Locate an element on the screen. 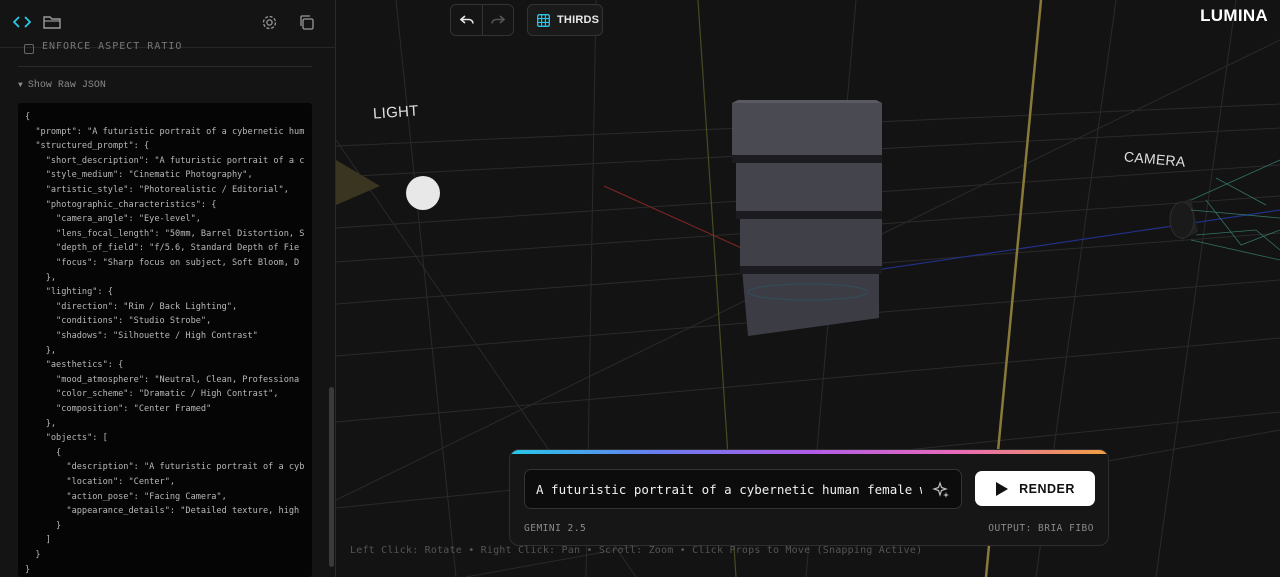 The width and height of the screenshot is (1280, 577). subject-model is located at coordinates (807, 218).